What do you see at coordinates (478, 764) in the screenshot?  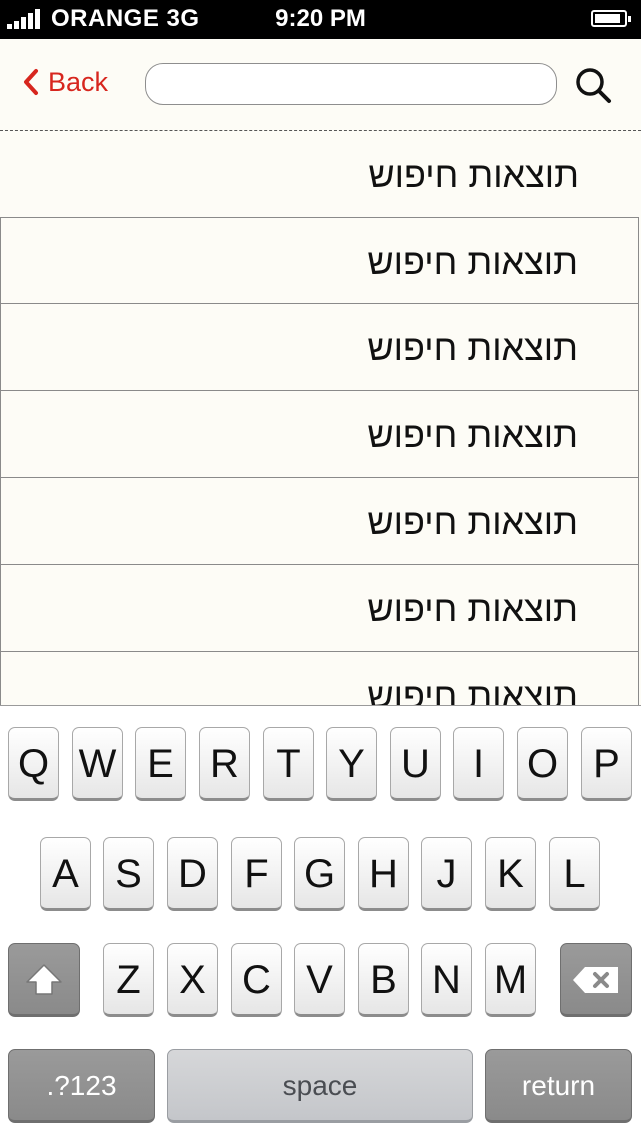 I see `key-i: I` at bounding box center [478, 764].